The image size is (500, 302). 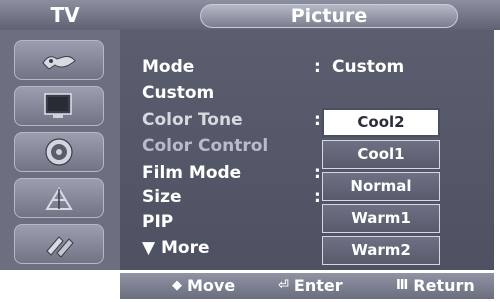 I want to click on channel-icon, so click(x=59, y=198).